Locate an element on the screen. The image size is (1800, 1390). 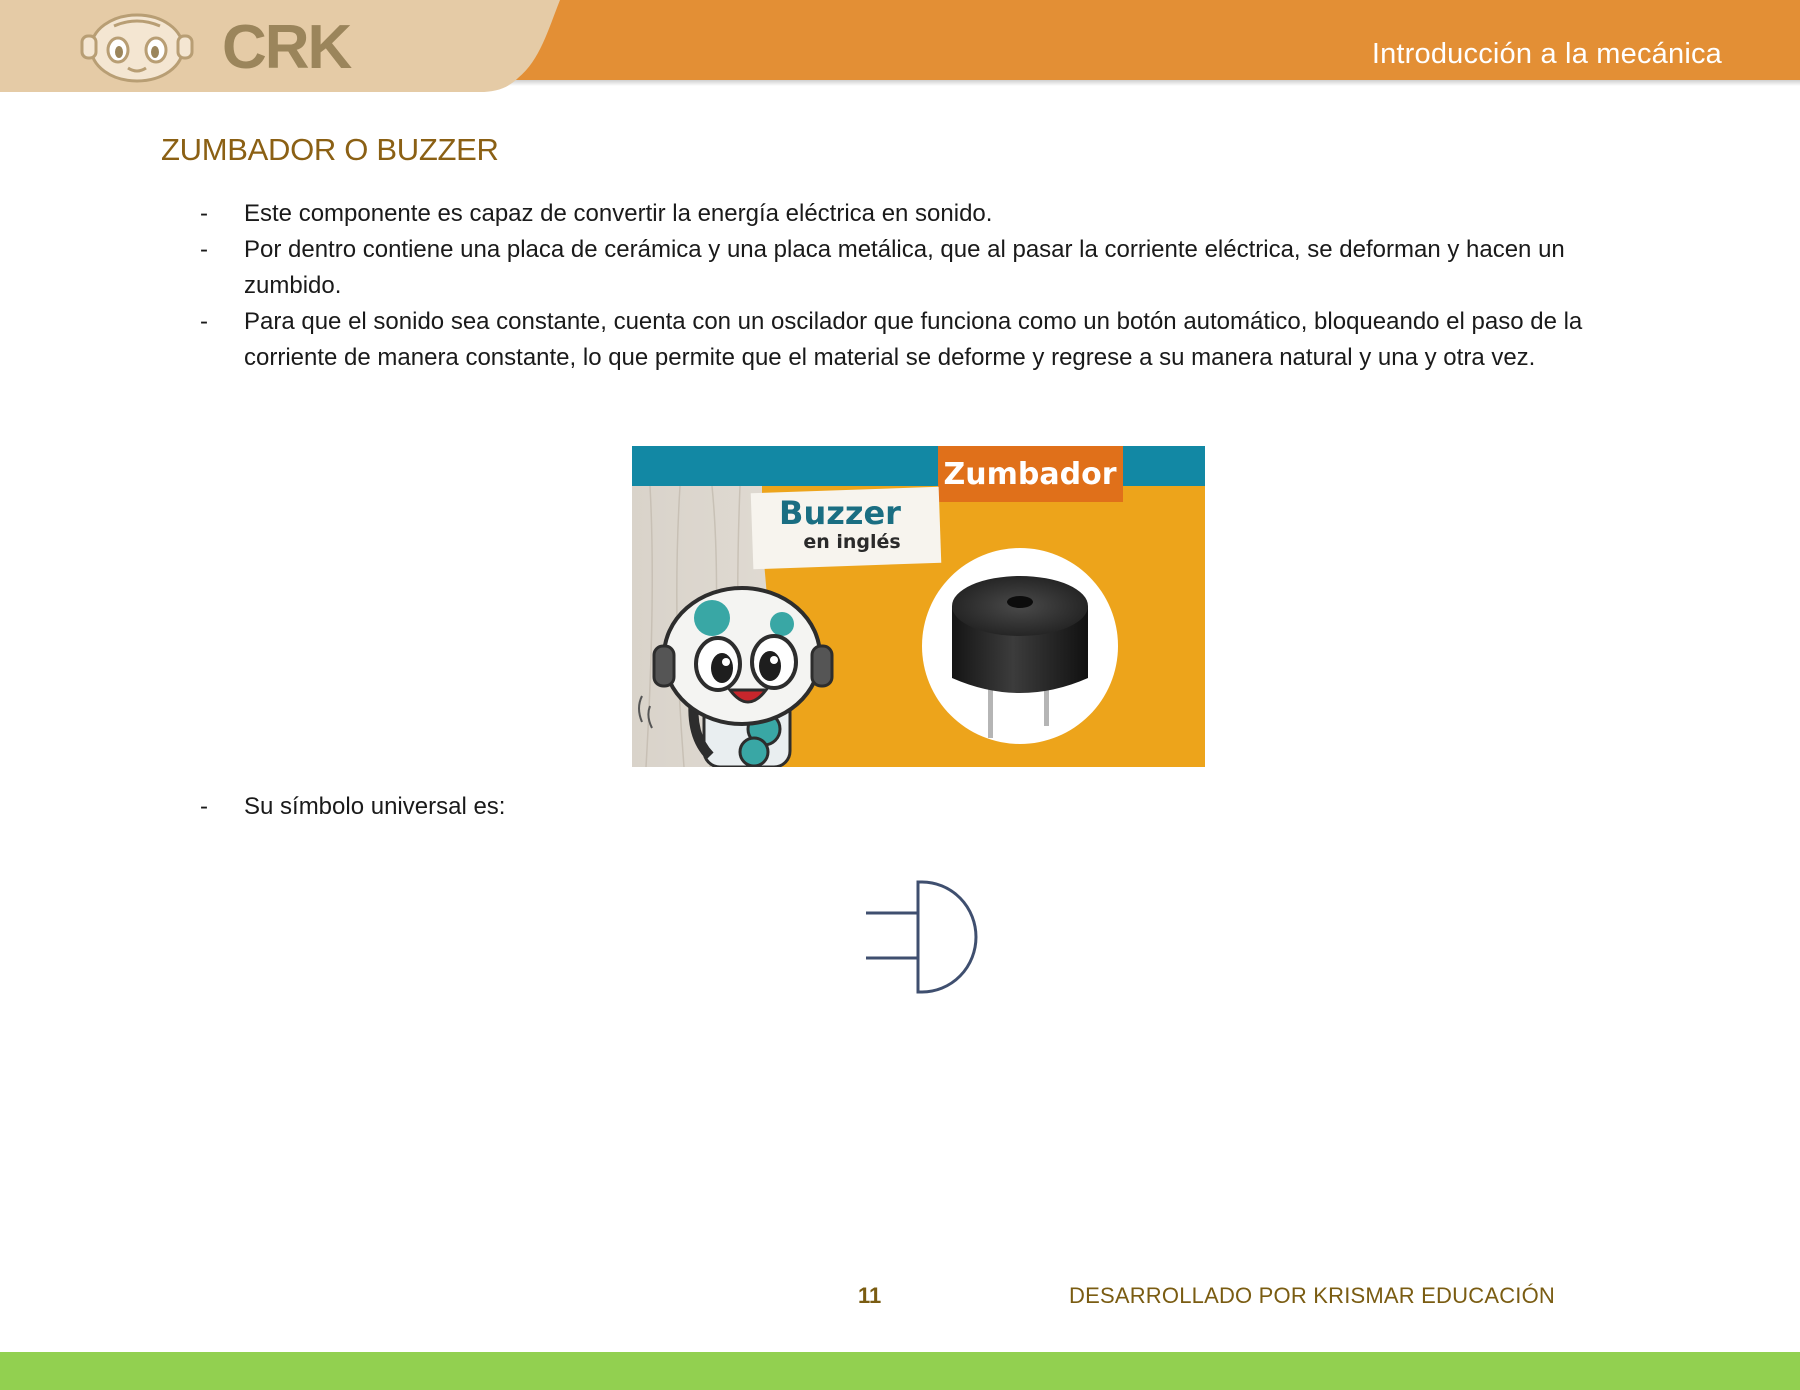
logo-text: CRK is located at coordinates (287, 47).